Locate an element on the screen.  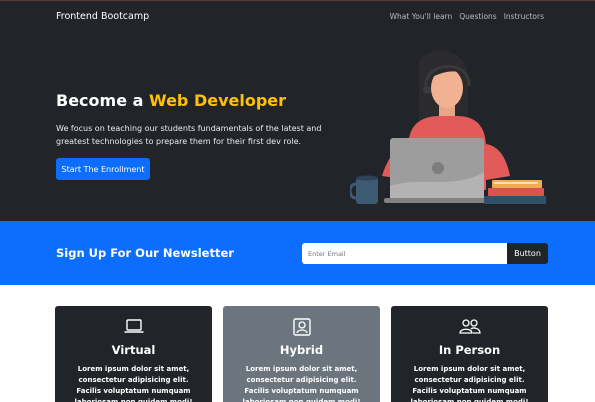
mug-handle is located at coordinates (353, 191).